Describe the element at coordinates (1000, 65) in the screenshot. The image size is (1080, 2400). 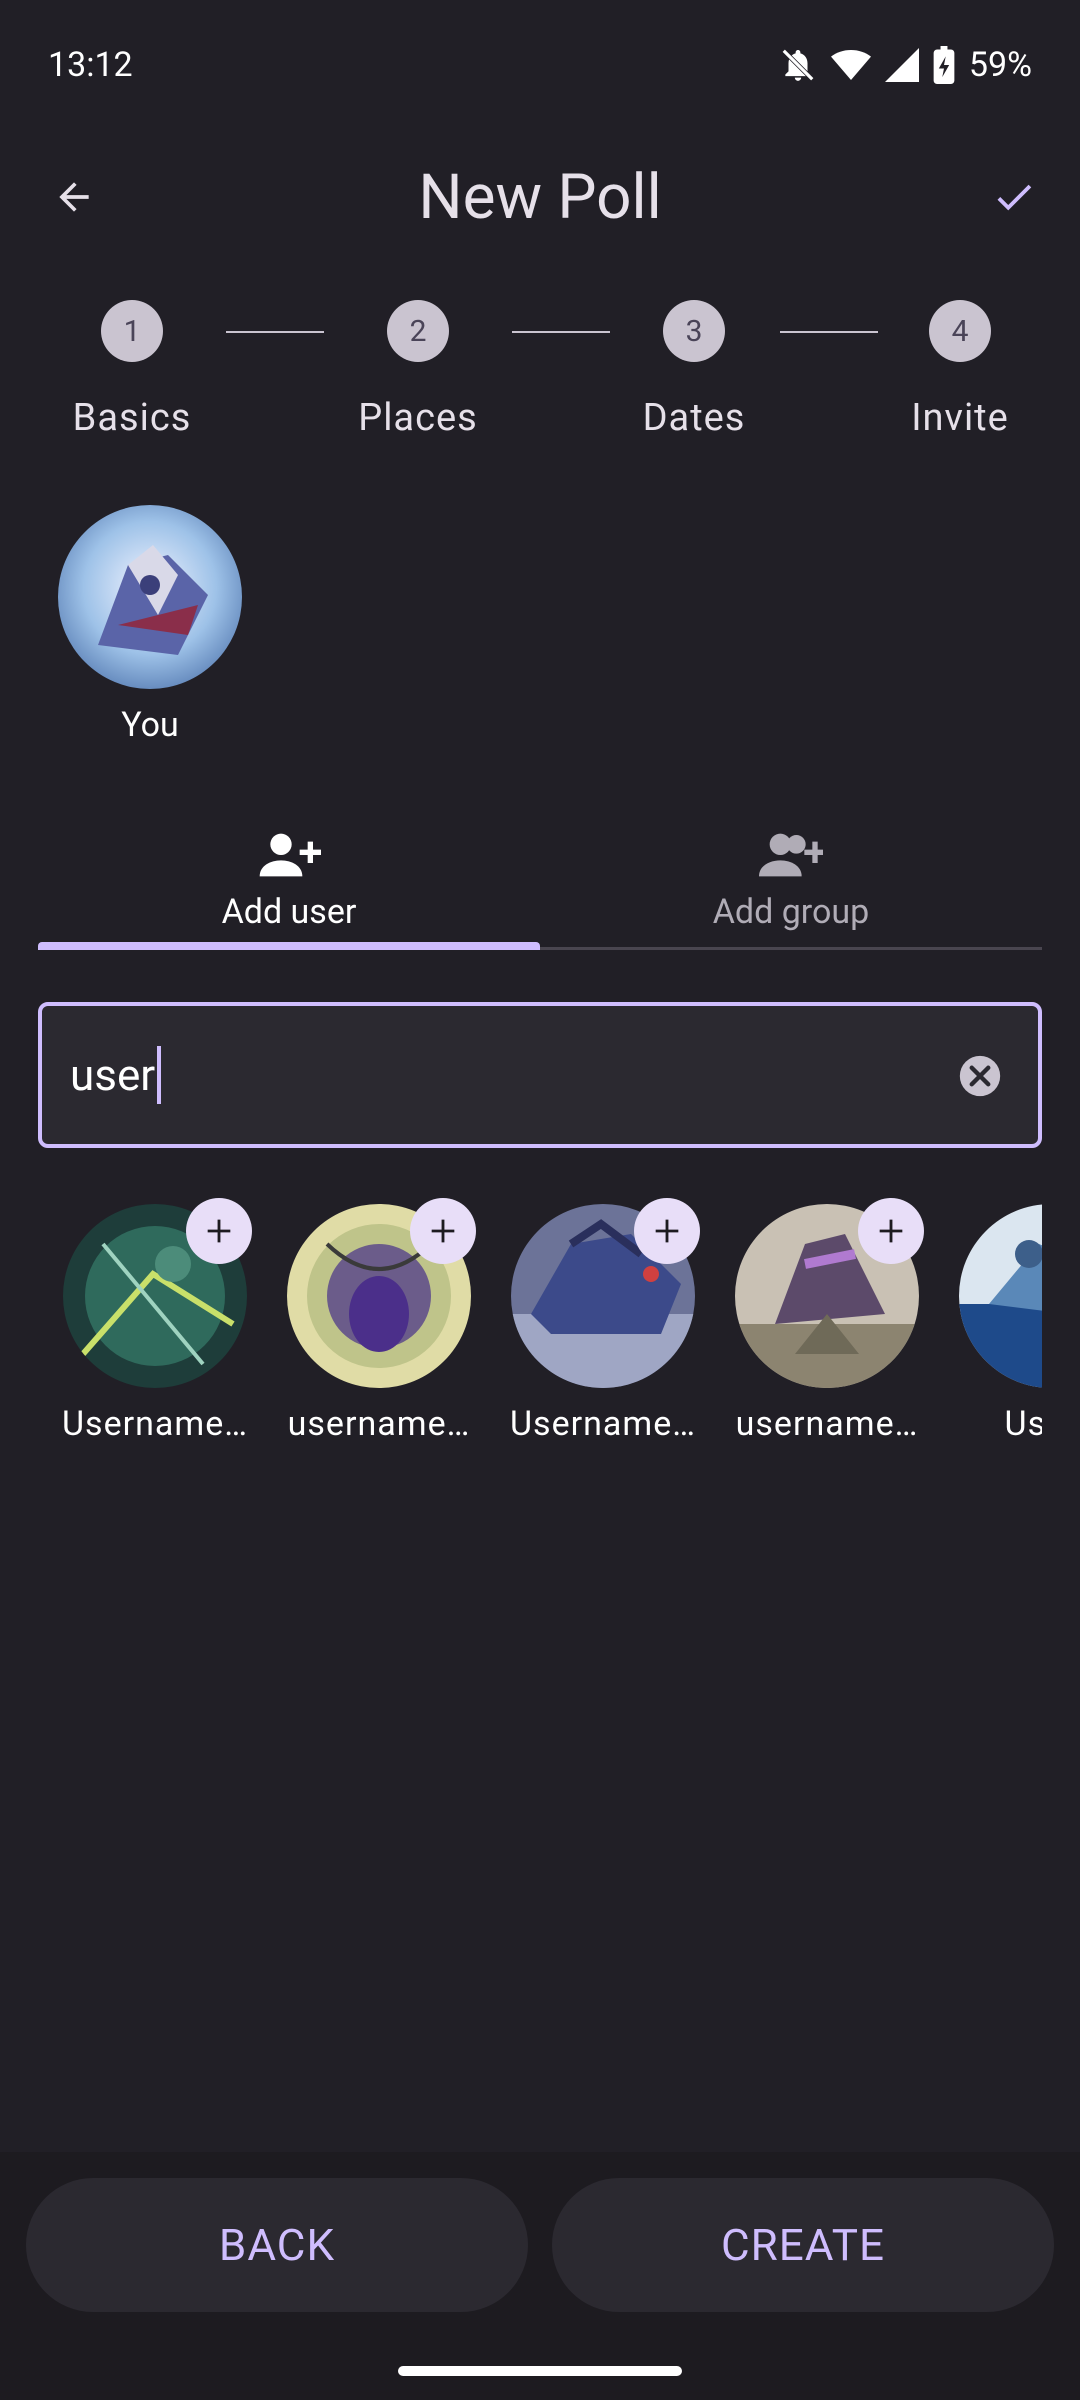
I see `battery-percent: 59%` at that location.